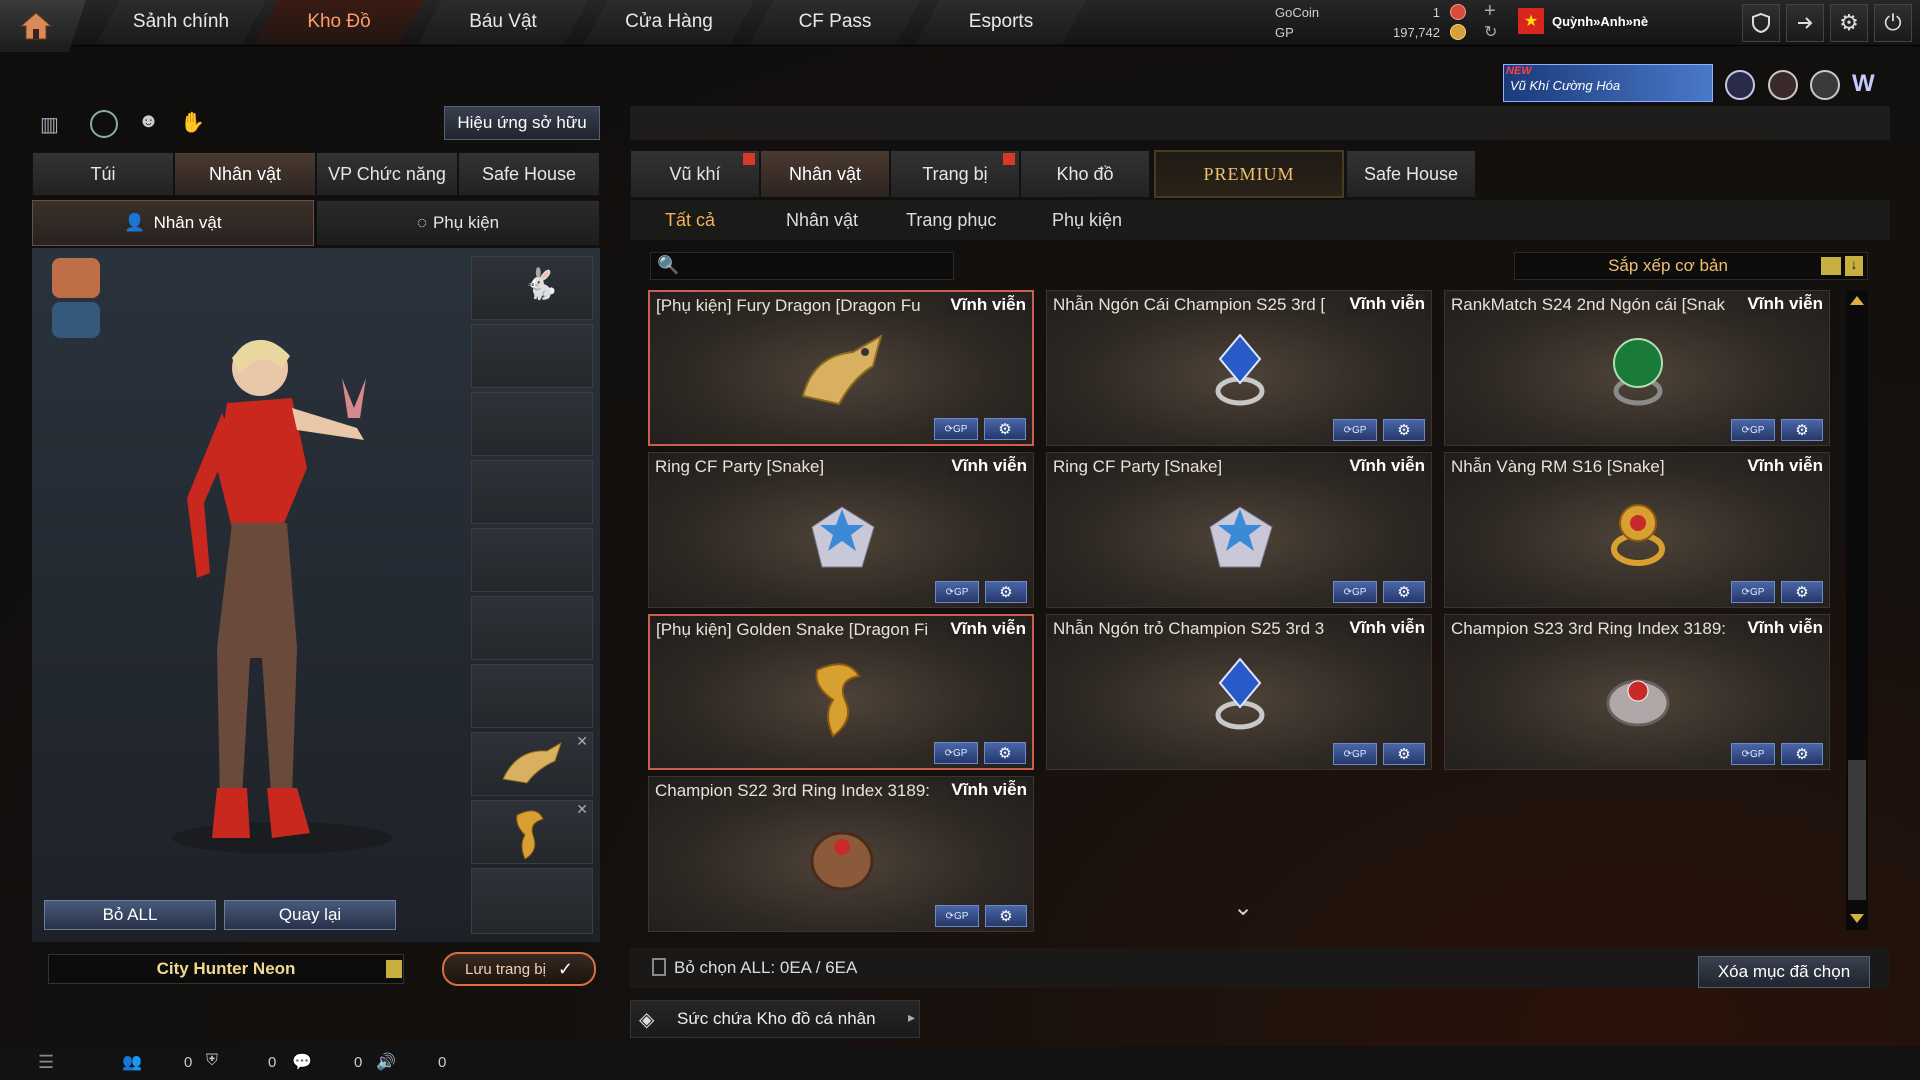 Image resolution: width=1920 pixels, height=1080 pixels. I want to click on sort-list-icon, so click(1831, 266).